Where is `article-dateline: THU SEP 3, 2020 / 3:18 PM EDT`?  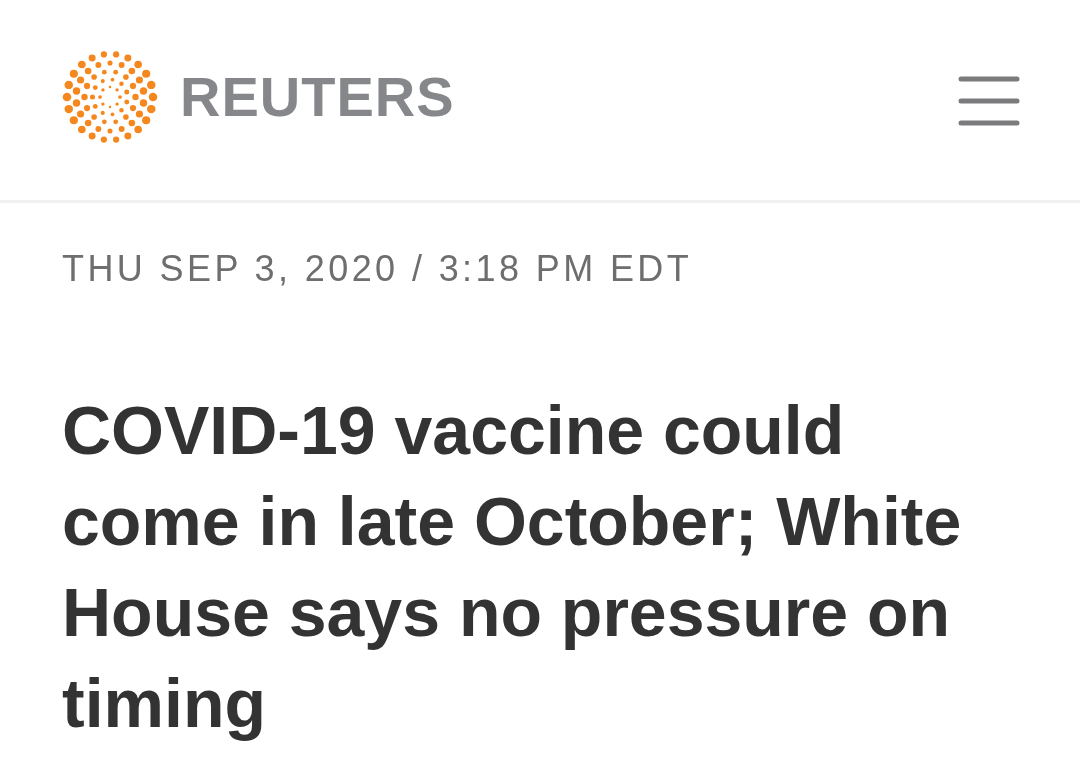 article-dateline: THU SEP 3, 2020 / 3:18 PM EDT is located at coordinates (378, 269).